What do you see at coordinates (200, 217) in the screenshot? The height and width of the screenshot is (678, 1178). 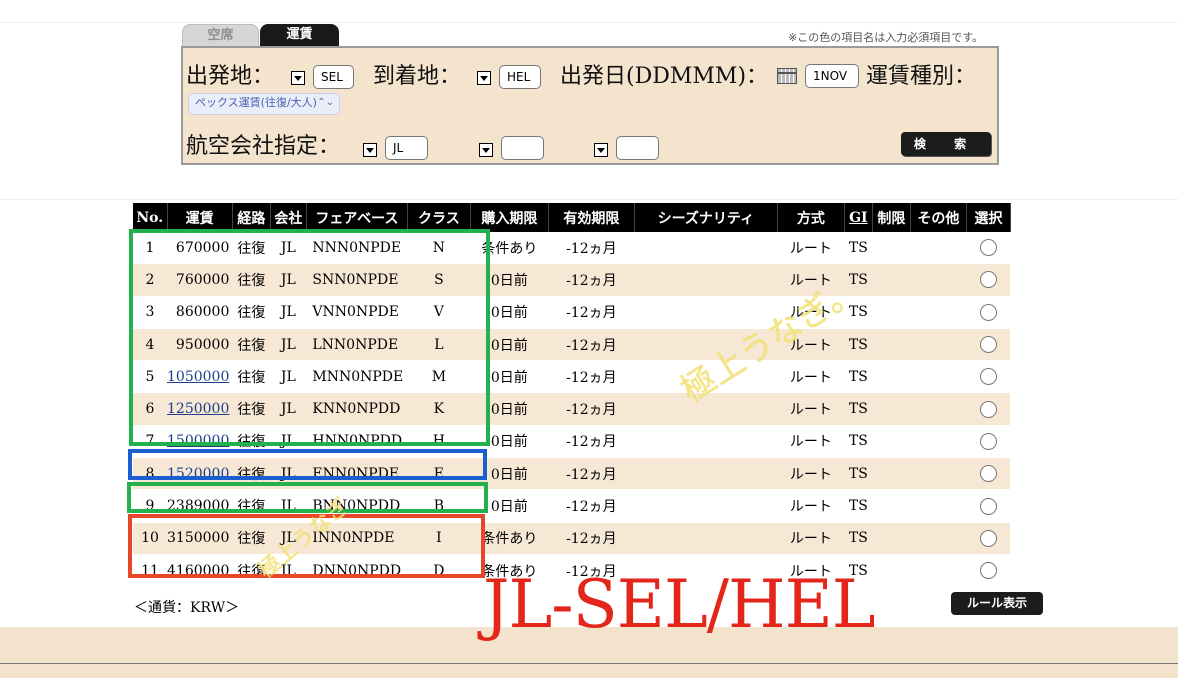 I see `col-header-fare: 運賃` at bounding box center [200, 217].